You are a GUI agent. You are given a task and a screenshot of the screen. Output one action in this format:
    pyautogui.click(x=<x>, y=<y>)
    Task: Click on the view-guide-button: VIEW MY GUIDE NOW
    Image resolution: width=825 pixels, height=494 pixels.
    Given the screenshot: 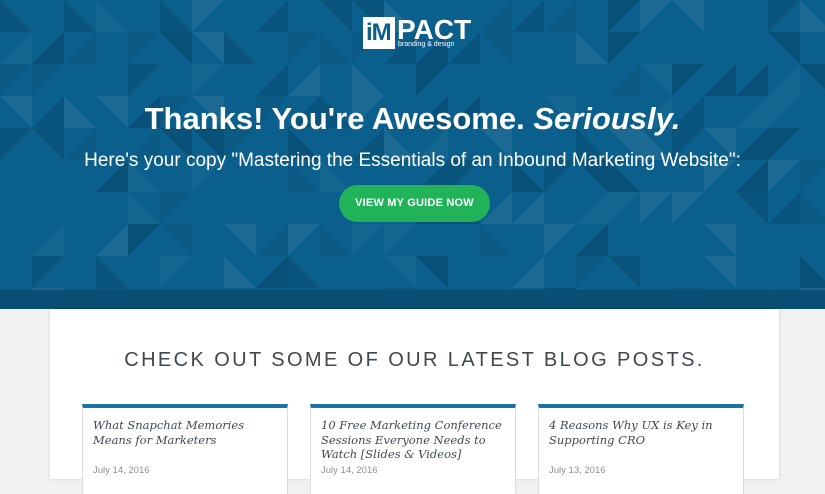 What is the action you would take?
    pyautogui.click(x=414, y=203)
    